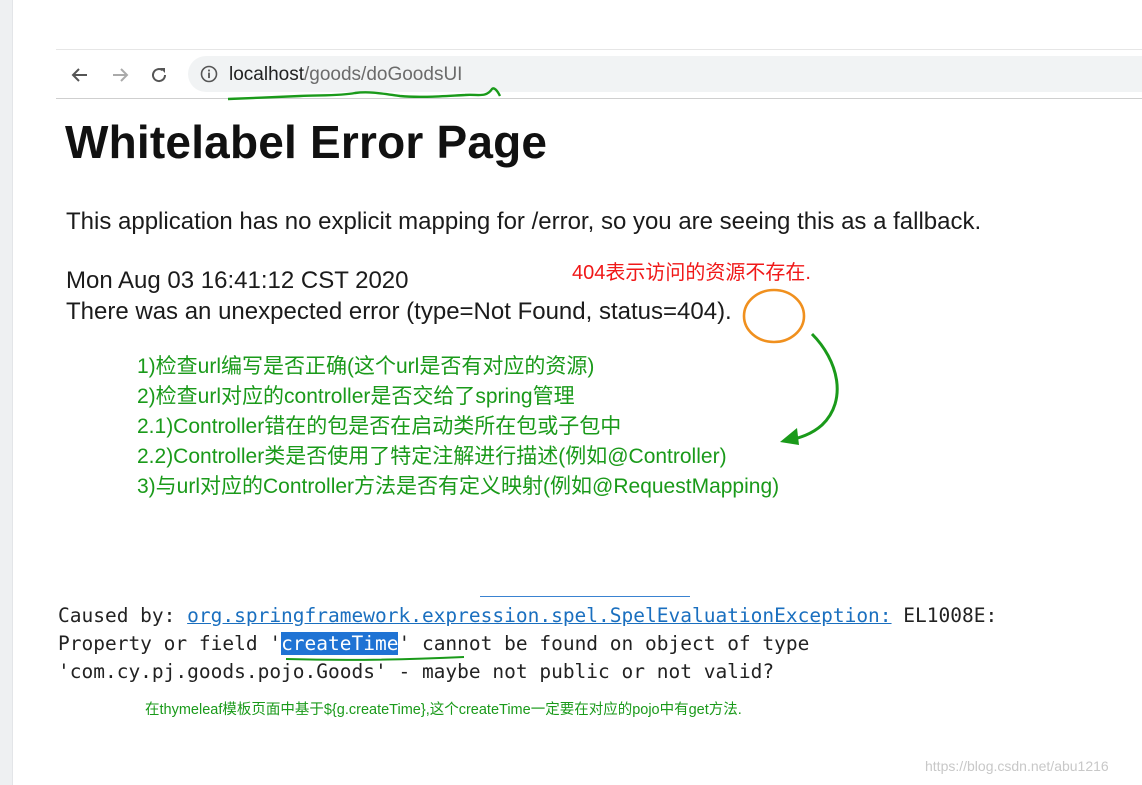 This screenshot has height=785, width=1142. I want to click on status-annotation: 404表示访问的资源不存在., so click(691, 273).